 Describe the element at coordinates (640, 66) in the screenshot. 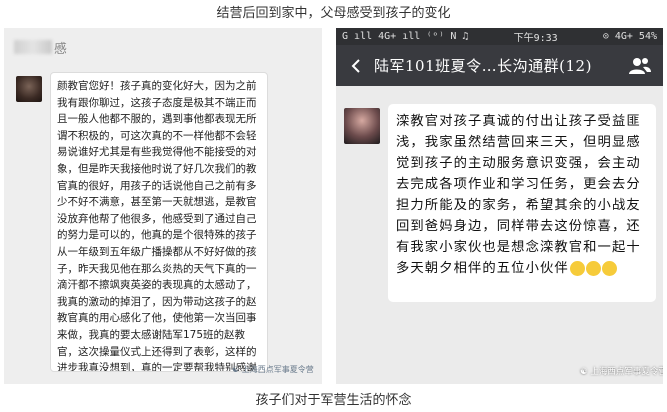

I see `group-members-icon` at that location.